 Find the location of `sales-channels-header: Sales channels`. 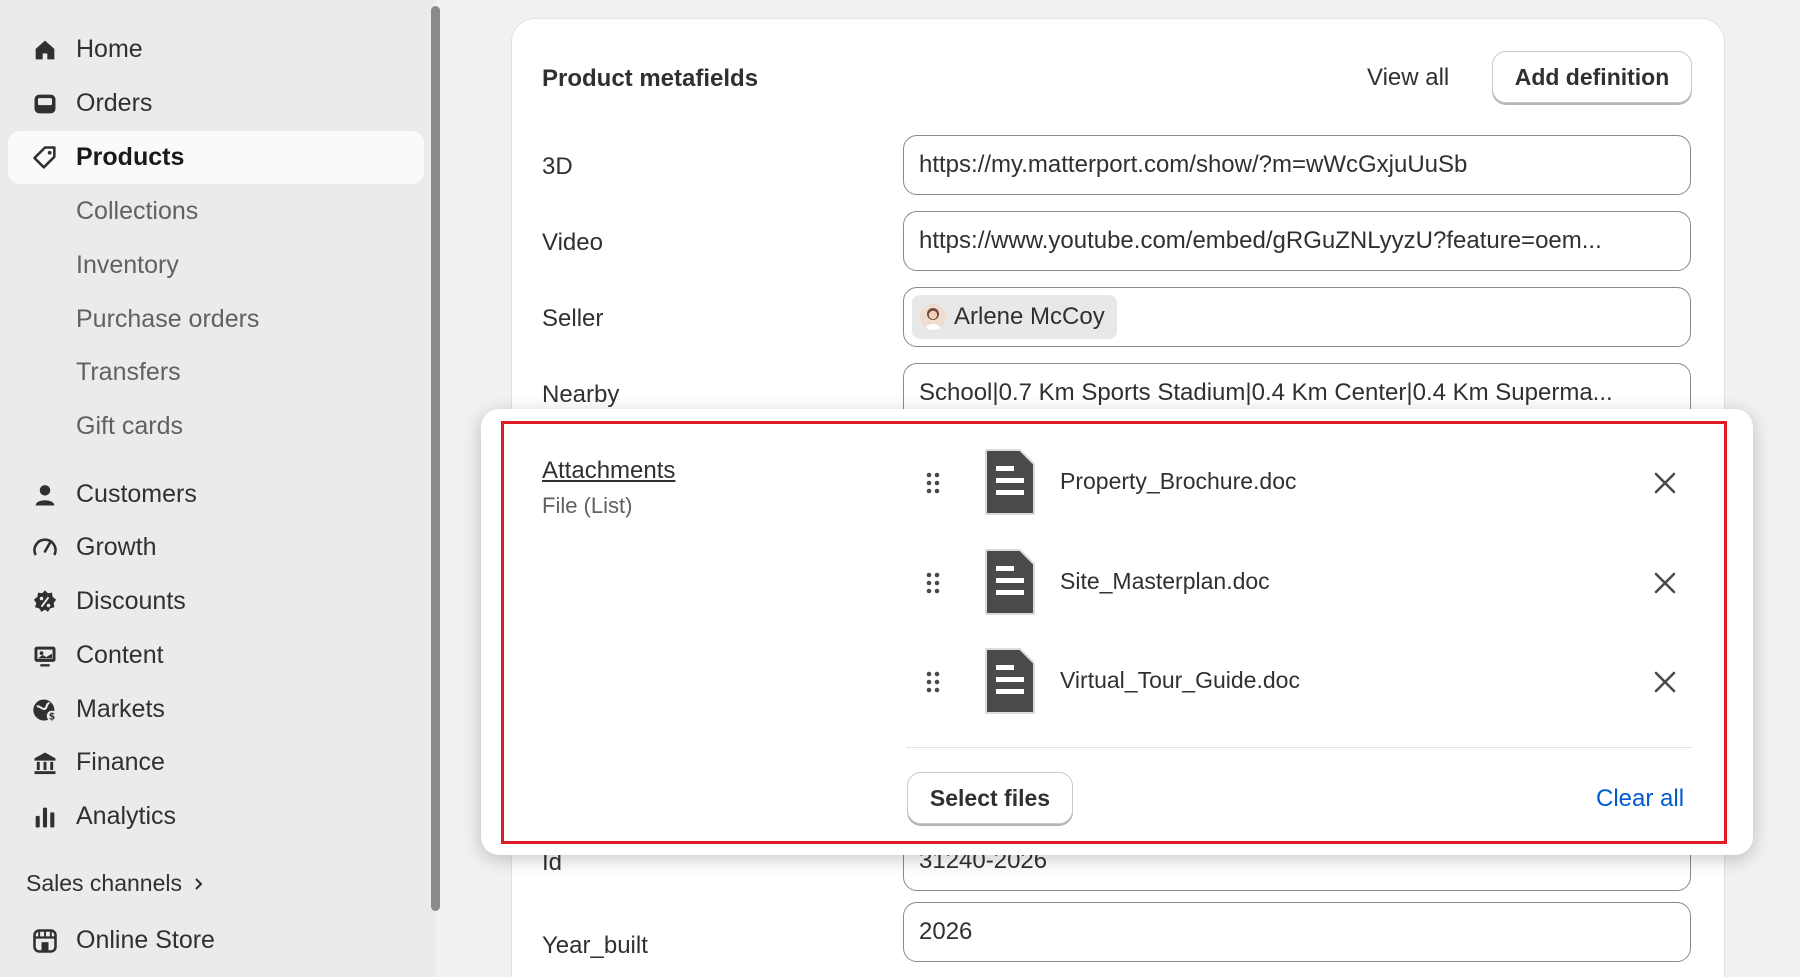

sales-channels-header: Sales channels is located at coordinates (116, 883).